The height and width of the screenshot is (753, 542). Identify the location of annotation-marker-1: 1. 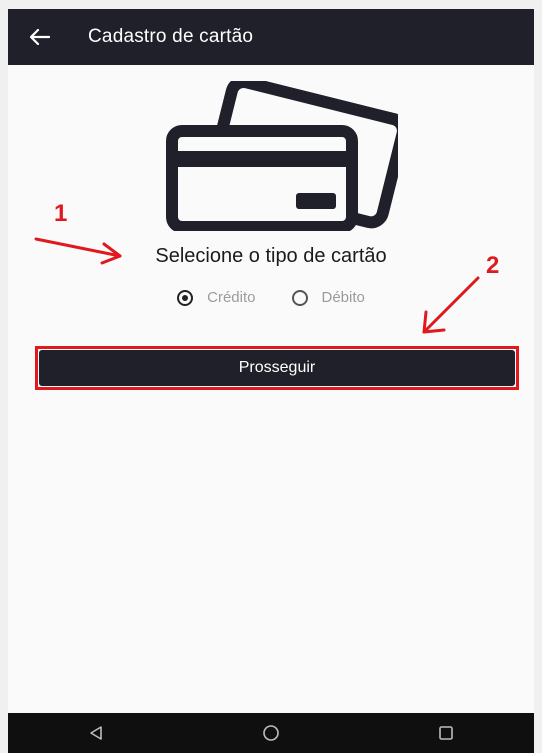
(61, 213).